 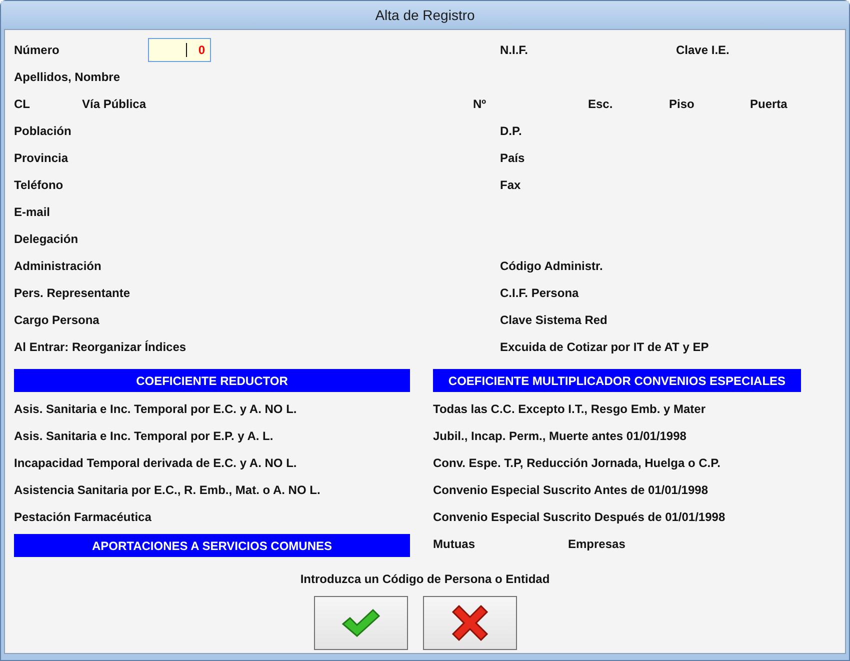 I want to click on field-label: Clave I.E., so click(x=703, y=49).